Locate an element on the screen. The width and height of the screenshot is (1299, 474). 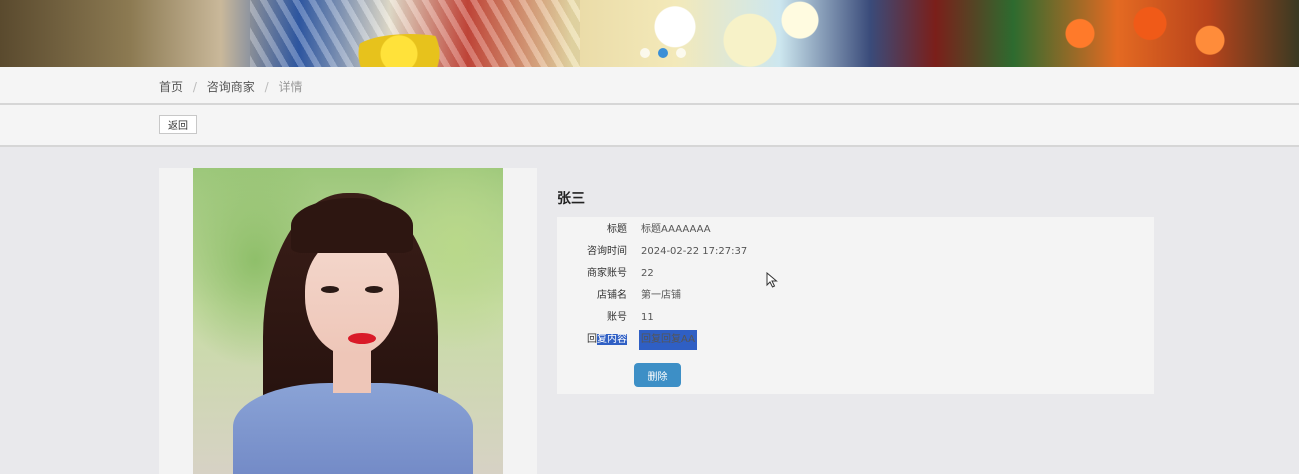
carousel-indicators is located at coordinates (663, 53).